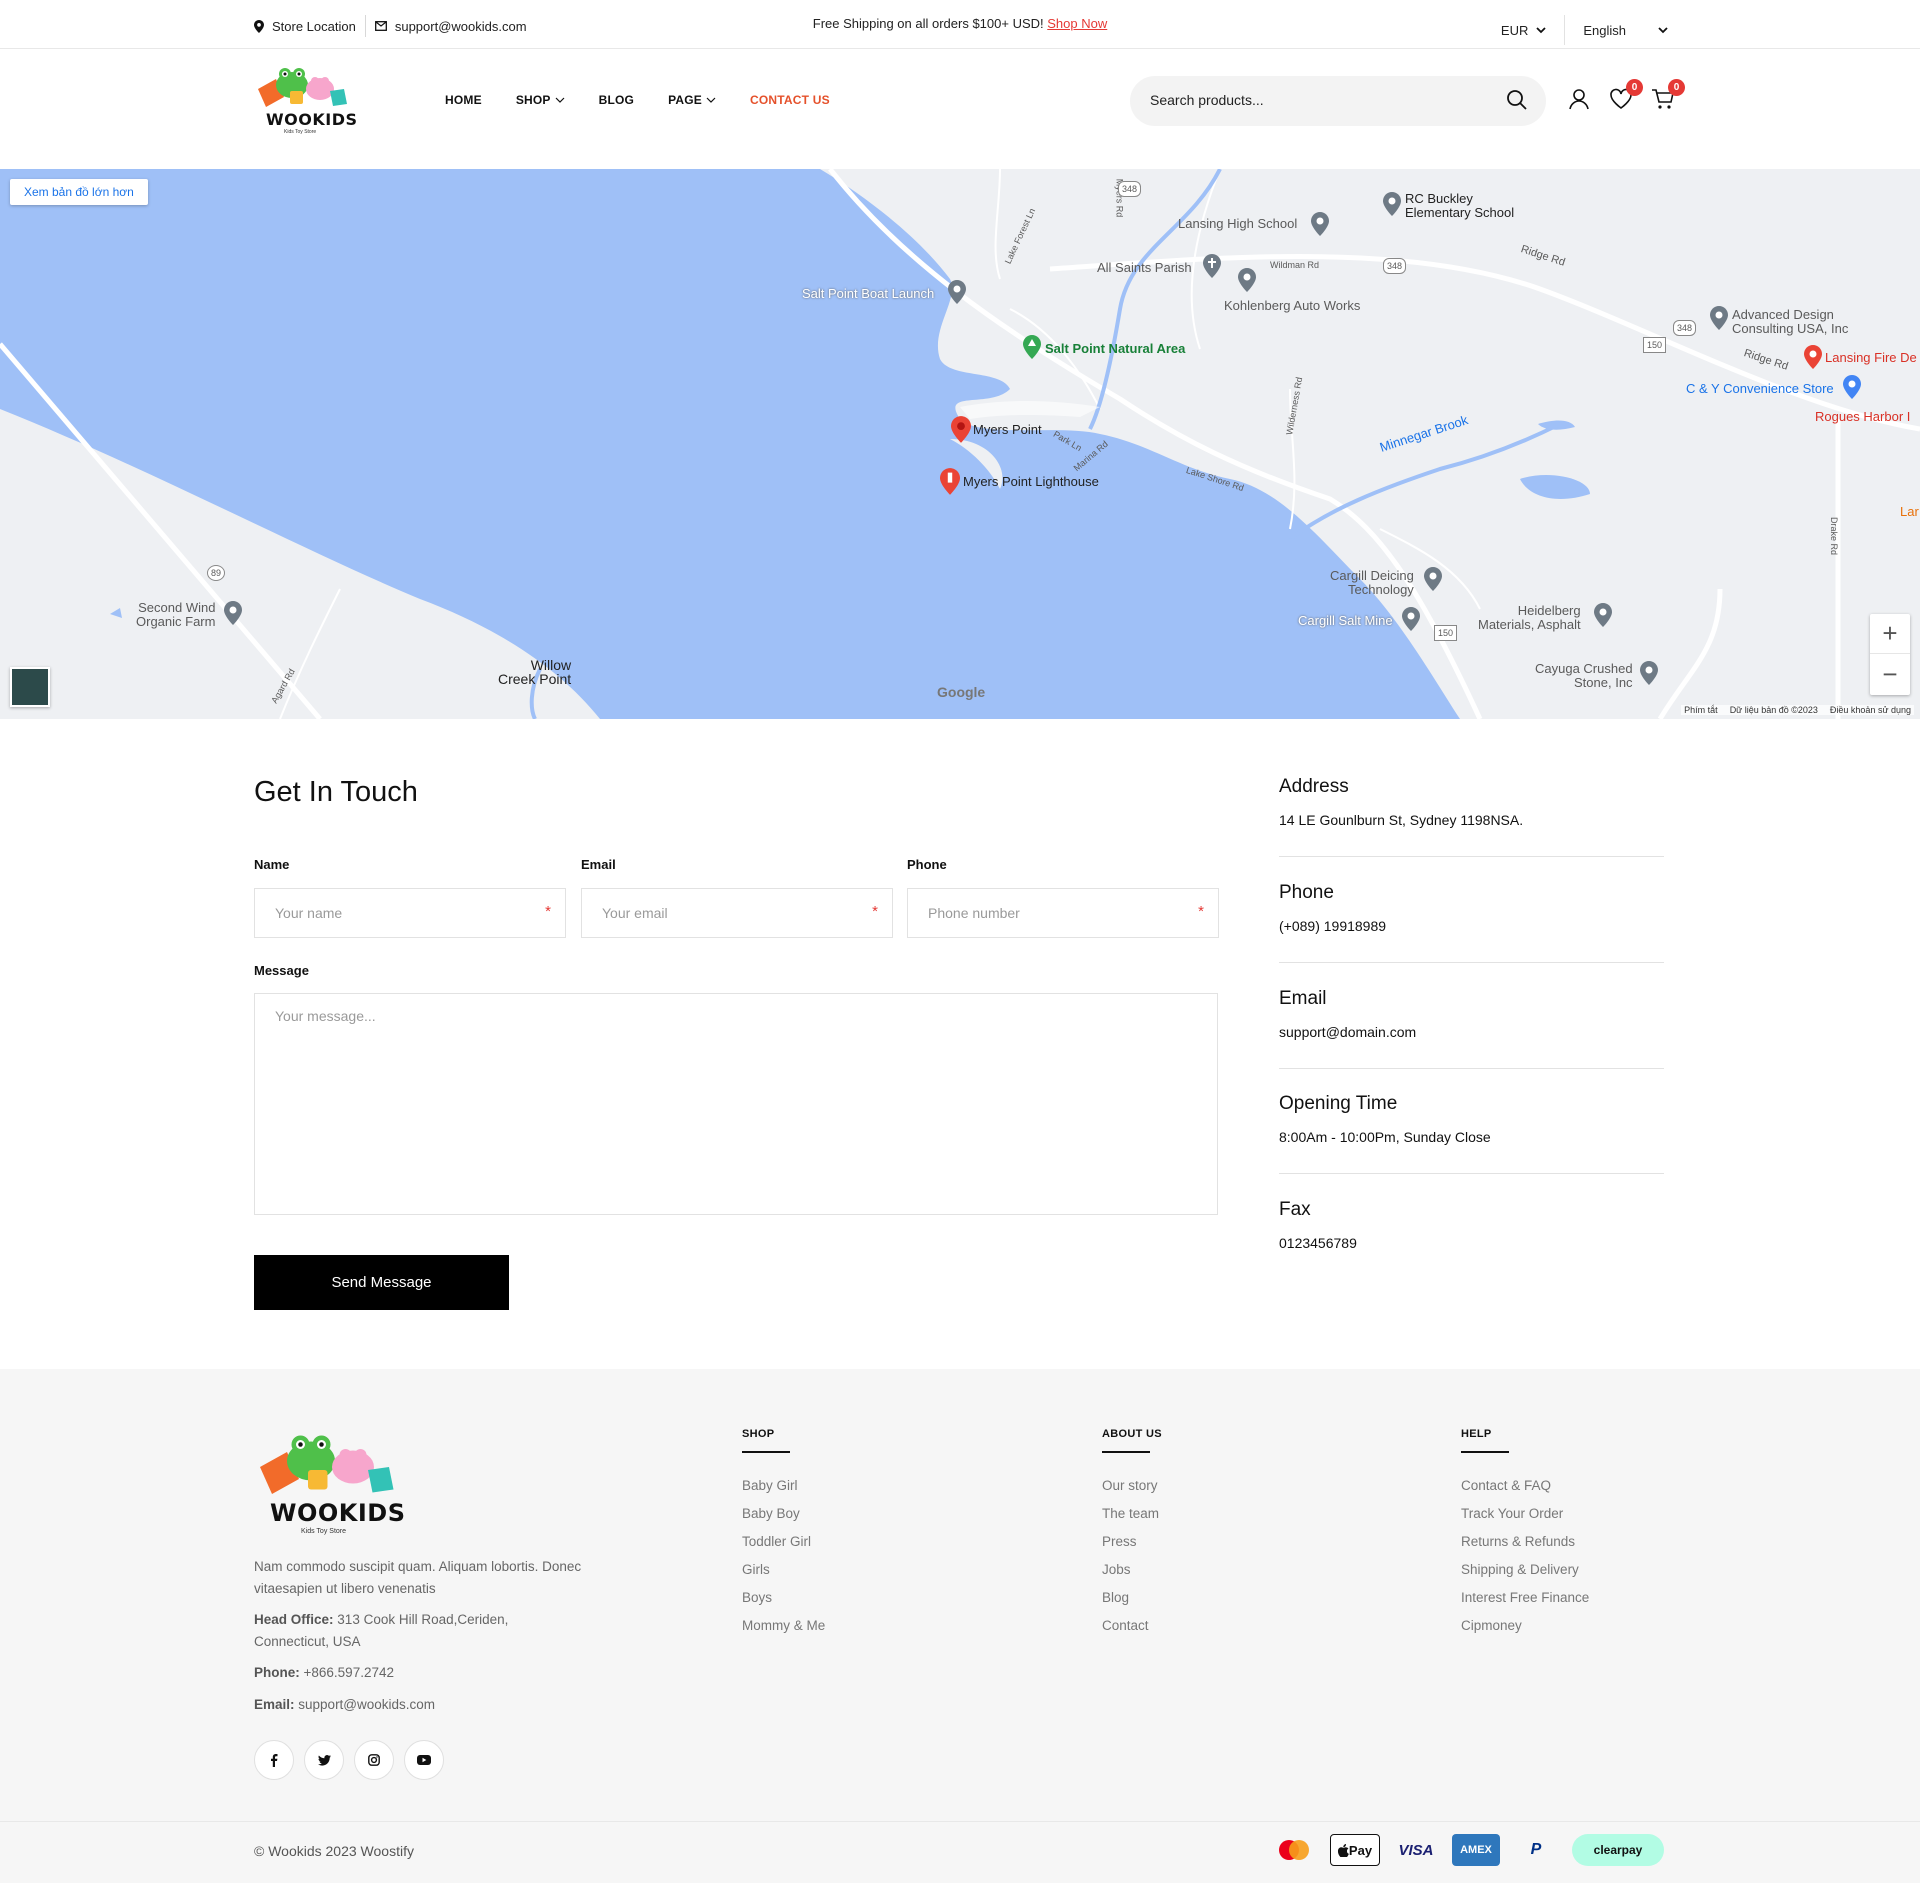  I want to click on footer-link: Baby Girl, so click(783, 1486).